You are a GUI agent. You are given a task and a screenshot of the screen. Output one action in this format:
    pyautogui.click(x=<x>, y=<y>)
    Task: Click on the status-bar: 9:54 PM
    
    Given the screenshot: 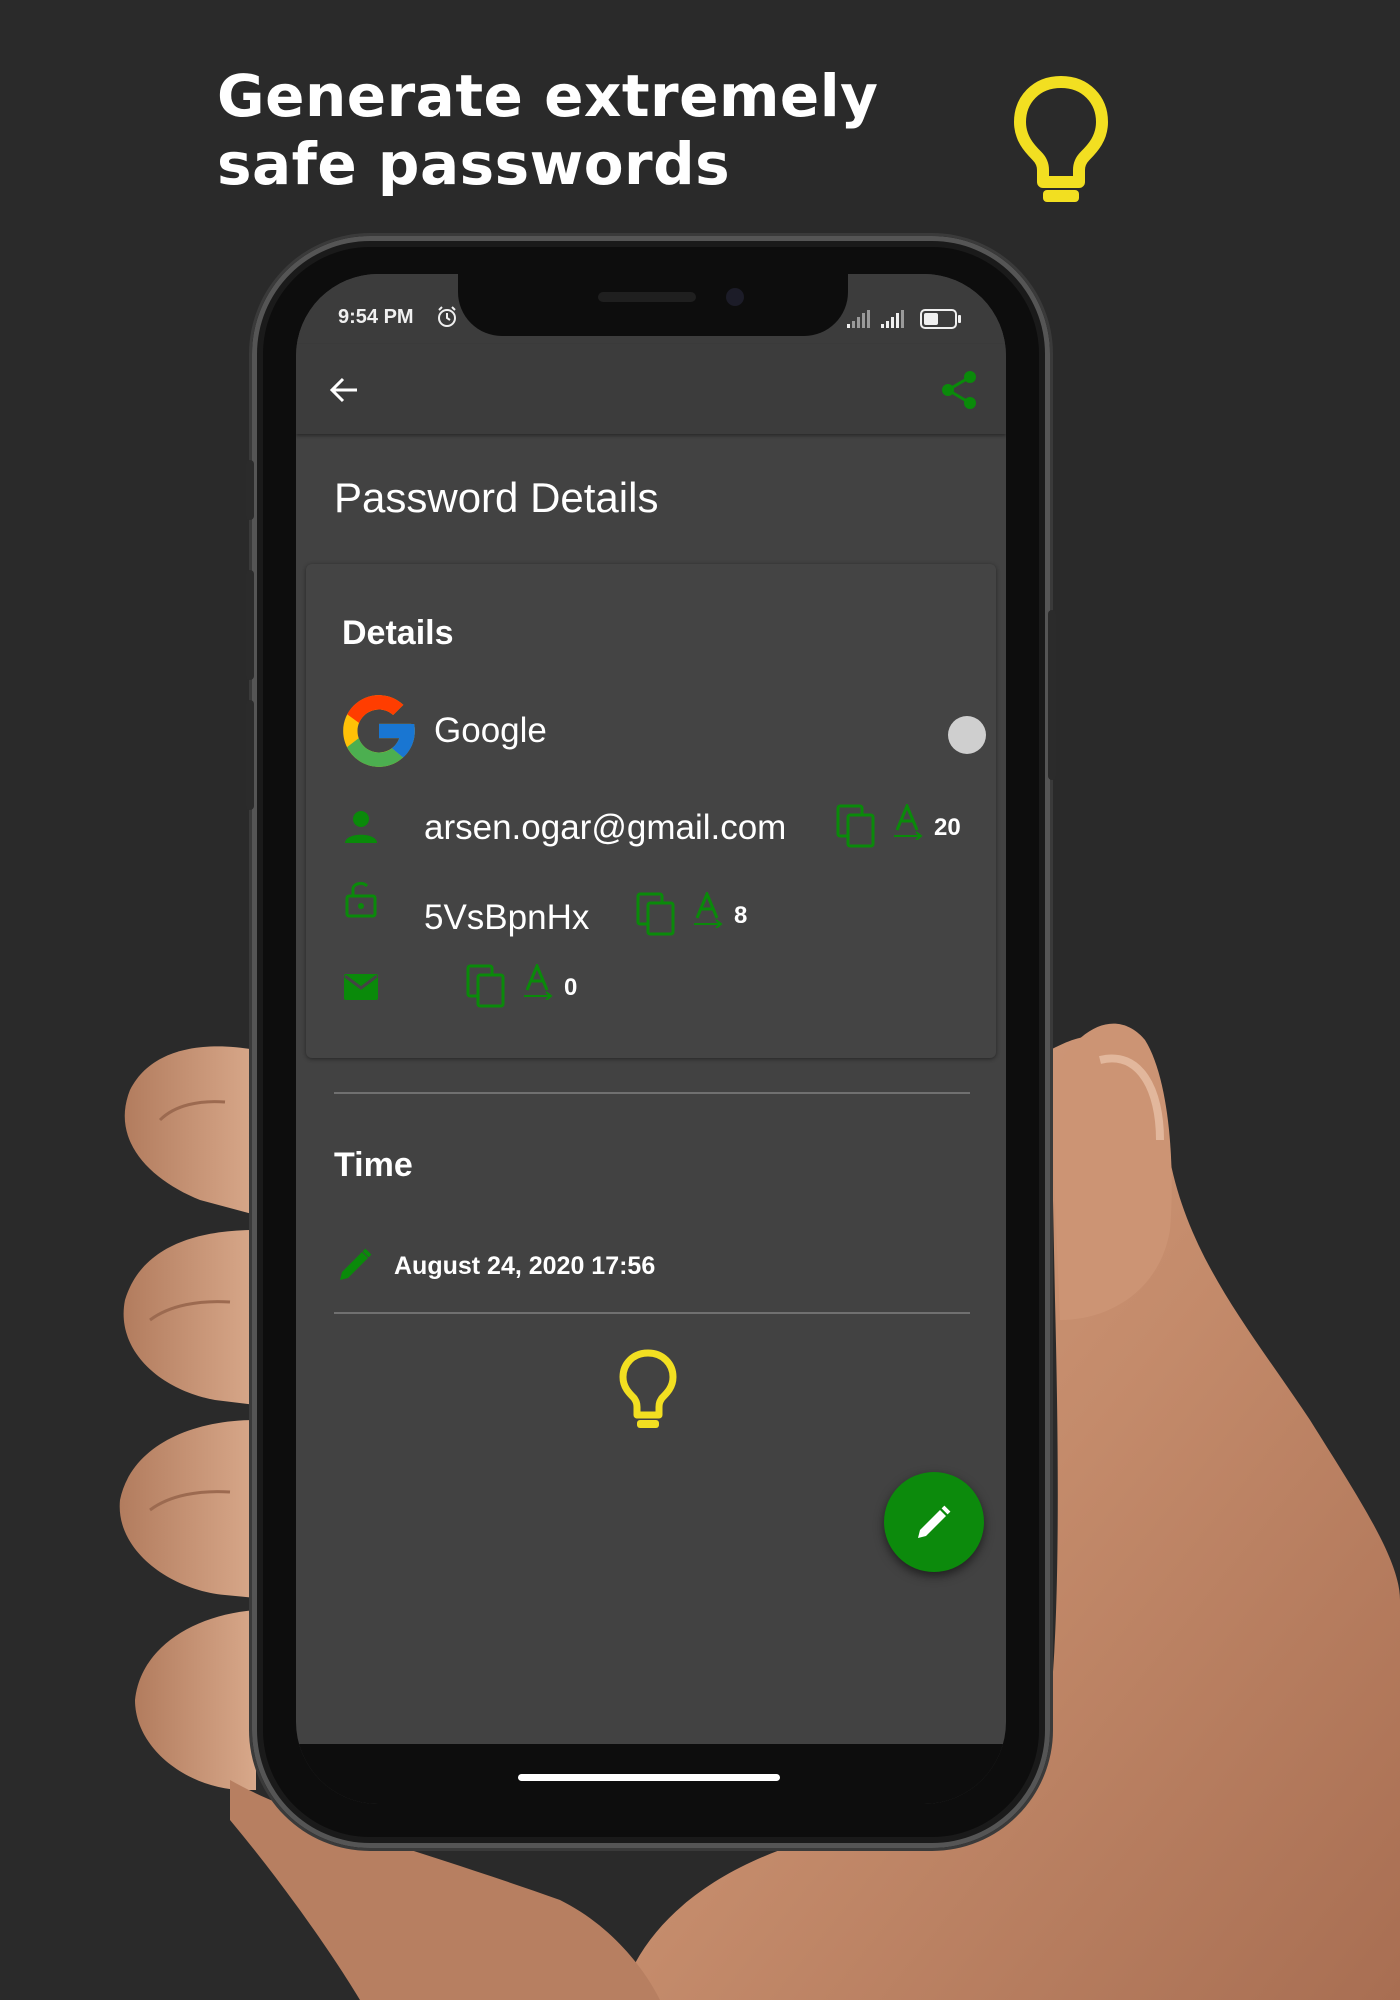 What is the action you would take?
    pyautogui.click(x=651, y=309)
    